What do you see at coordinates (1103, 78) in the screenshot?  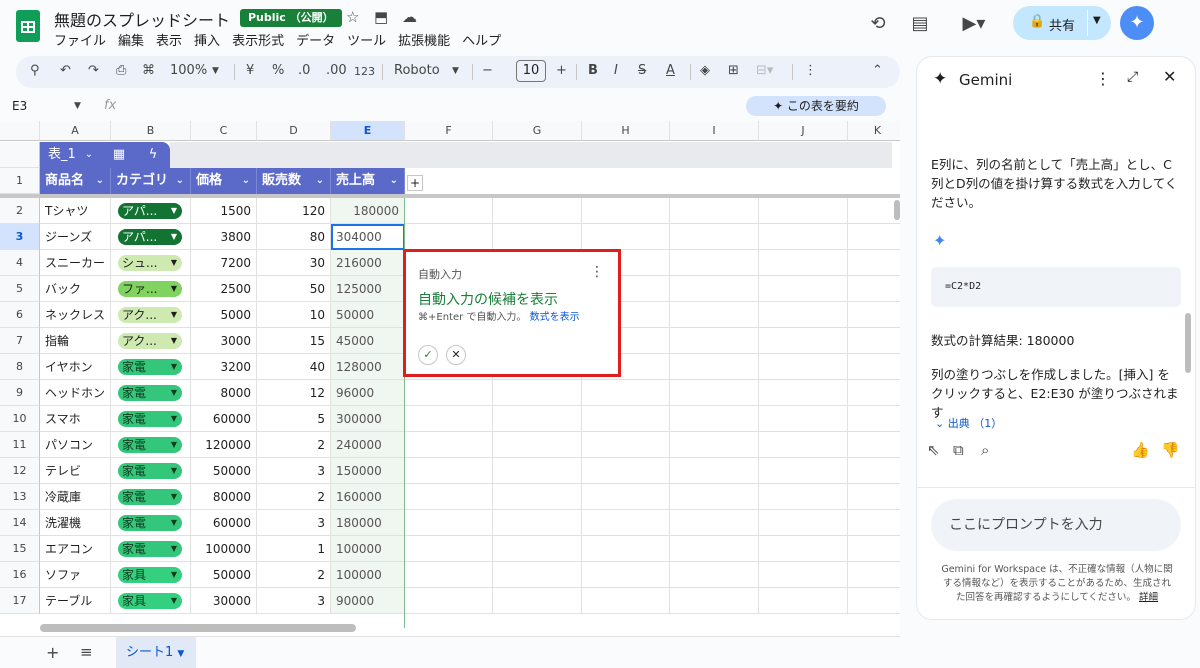 I see `panel-more-icon: ⋮` at bounding box center [1103, 78].